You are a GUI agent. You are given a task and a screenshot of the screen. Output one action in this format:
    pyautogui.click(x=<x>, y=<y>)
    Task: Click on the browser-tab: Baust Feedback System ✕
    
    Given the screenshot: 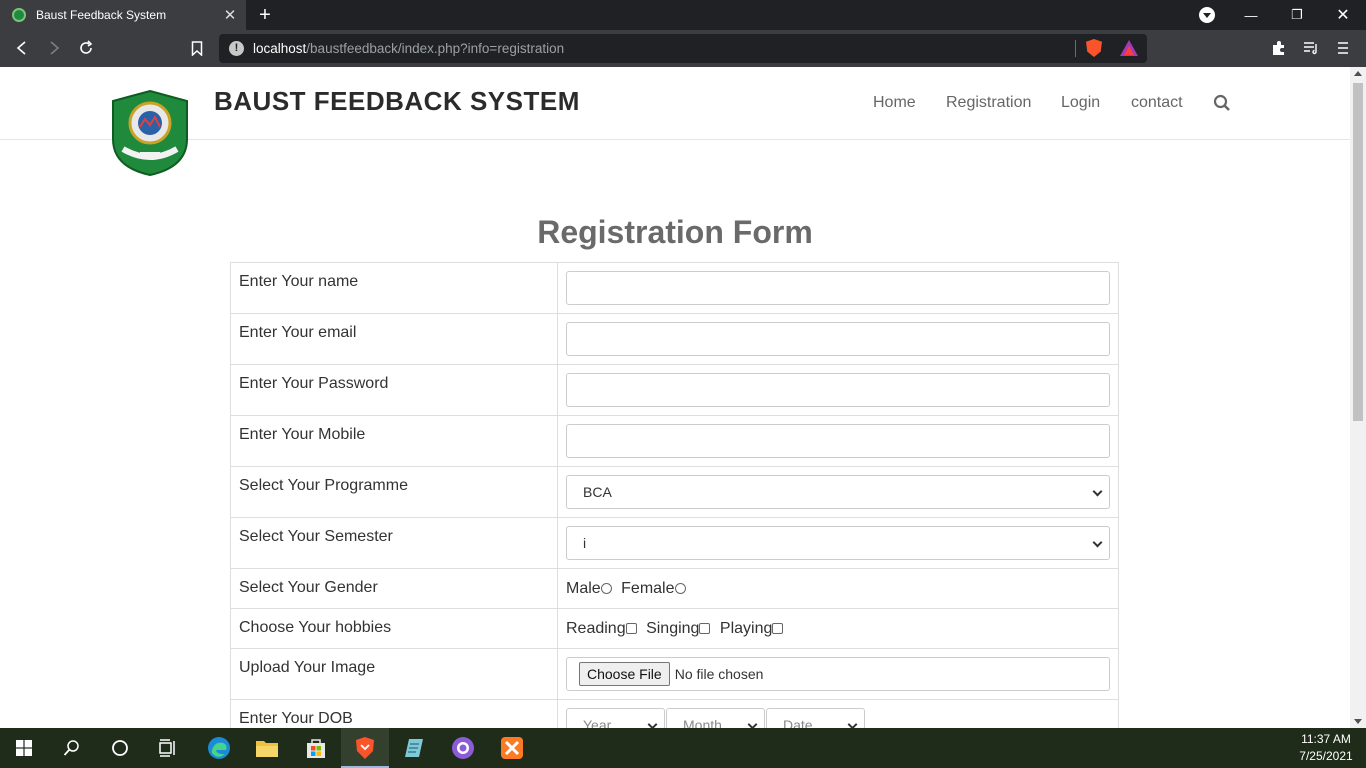 What is the action you would take?
    pyautogui.click(x=123, y=15)
    